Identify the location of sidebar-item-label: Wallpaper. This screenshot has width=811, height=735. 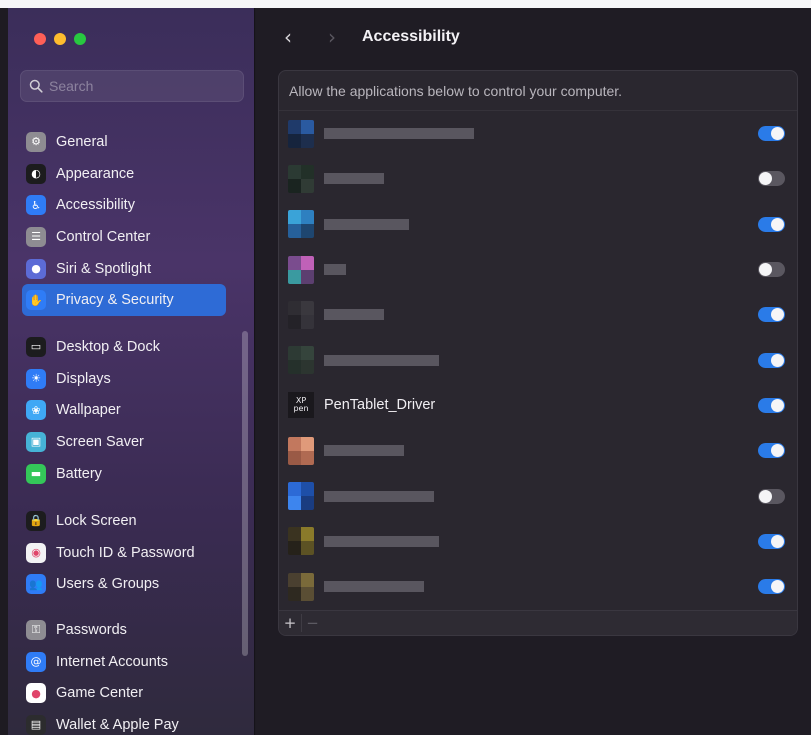
(88, 410).